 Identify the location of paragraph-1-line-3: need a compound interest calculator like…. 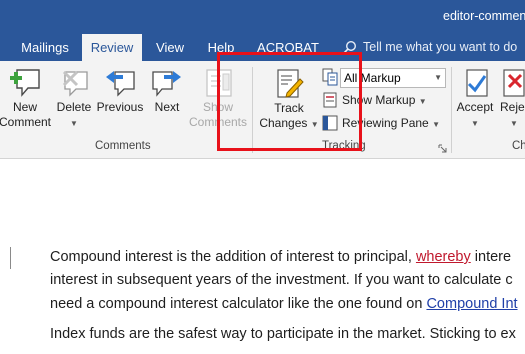
(284, 304).